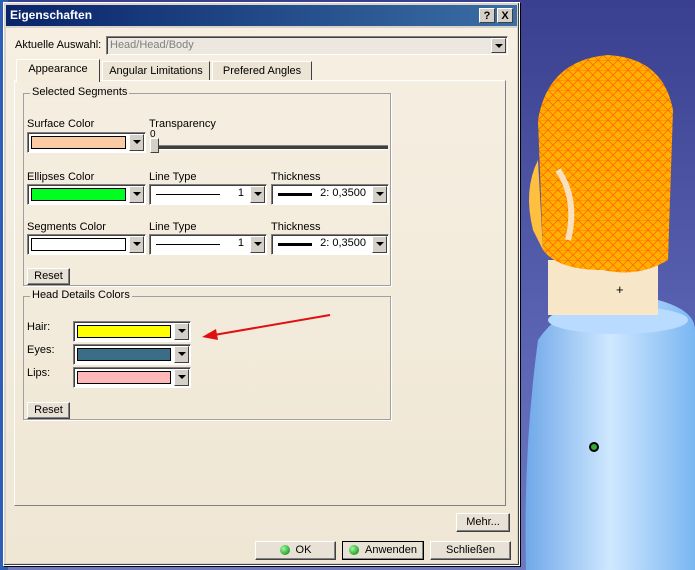 The image size is (695, 570). Describe the element at coordinates (307, 45) in the screenshot. I see `selection-combo: Head/Head/Body` at that location.